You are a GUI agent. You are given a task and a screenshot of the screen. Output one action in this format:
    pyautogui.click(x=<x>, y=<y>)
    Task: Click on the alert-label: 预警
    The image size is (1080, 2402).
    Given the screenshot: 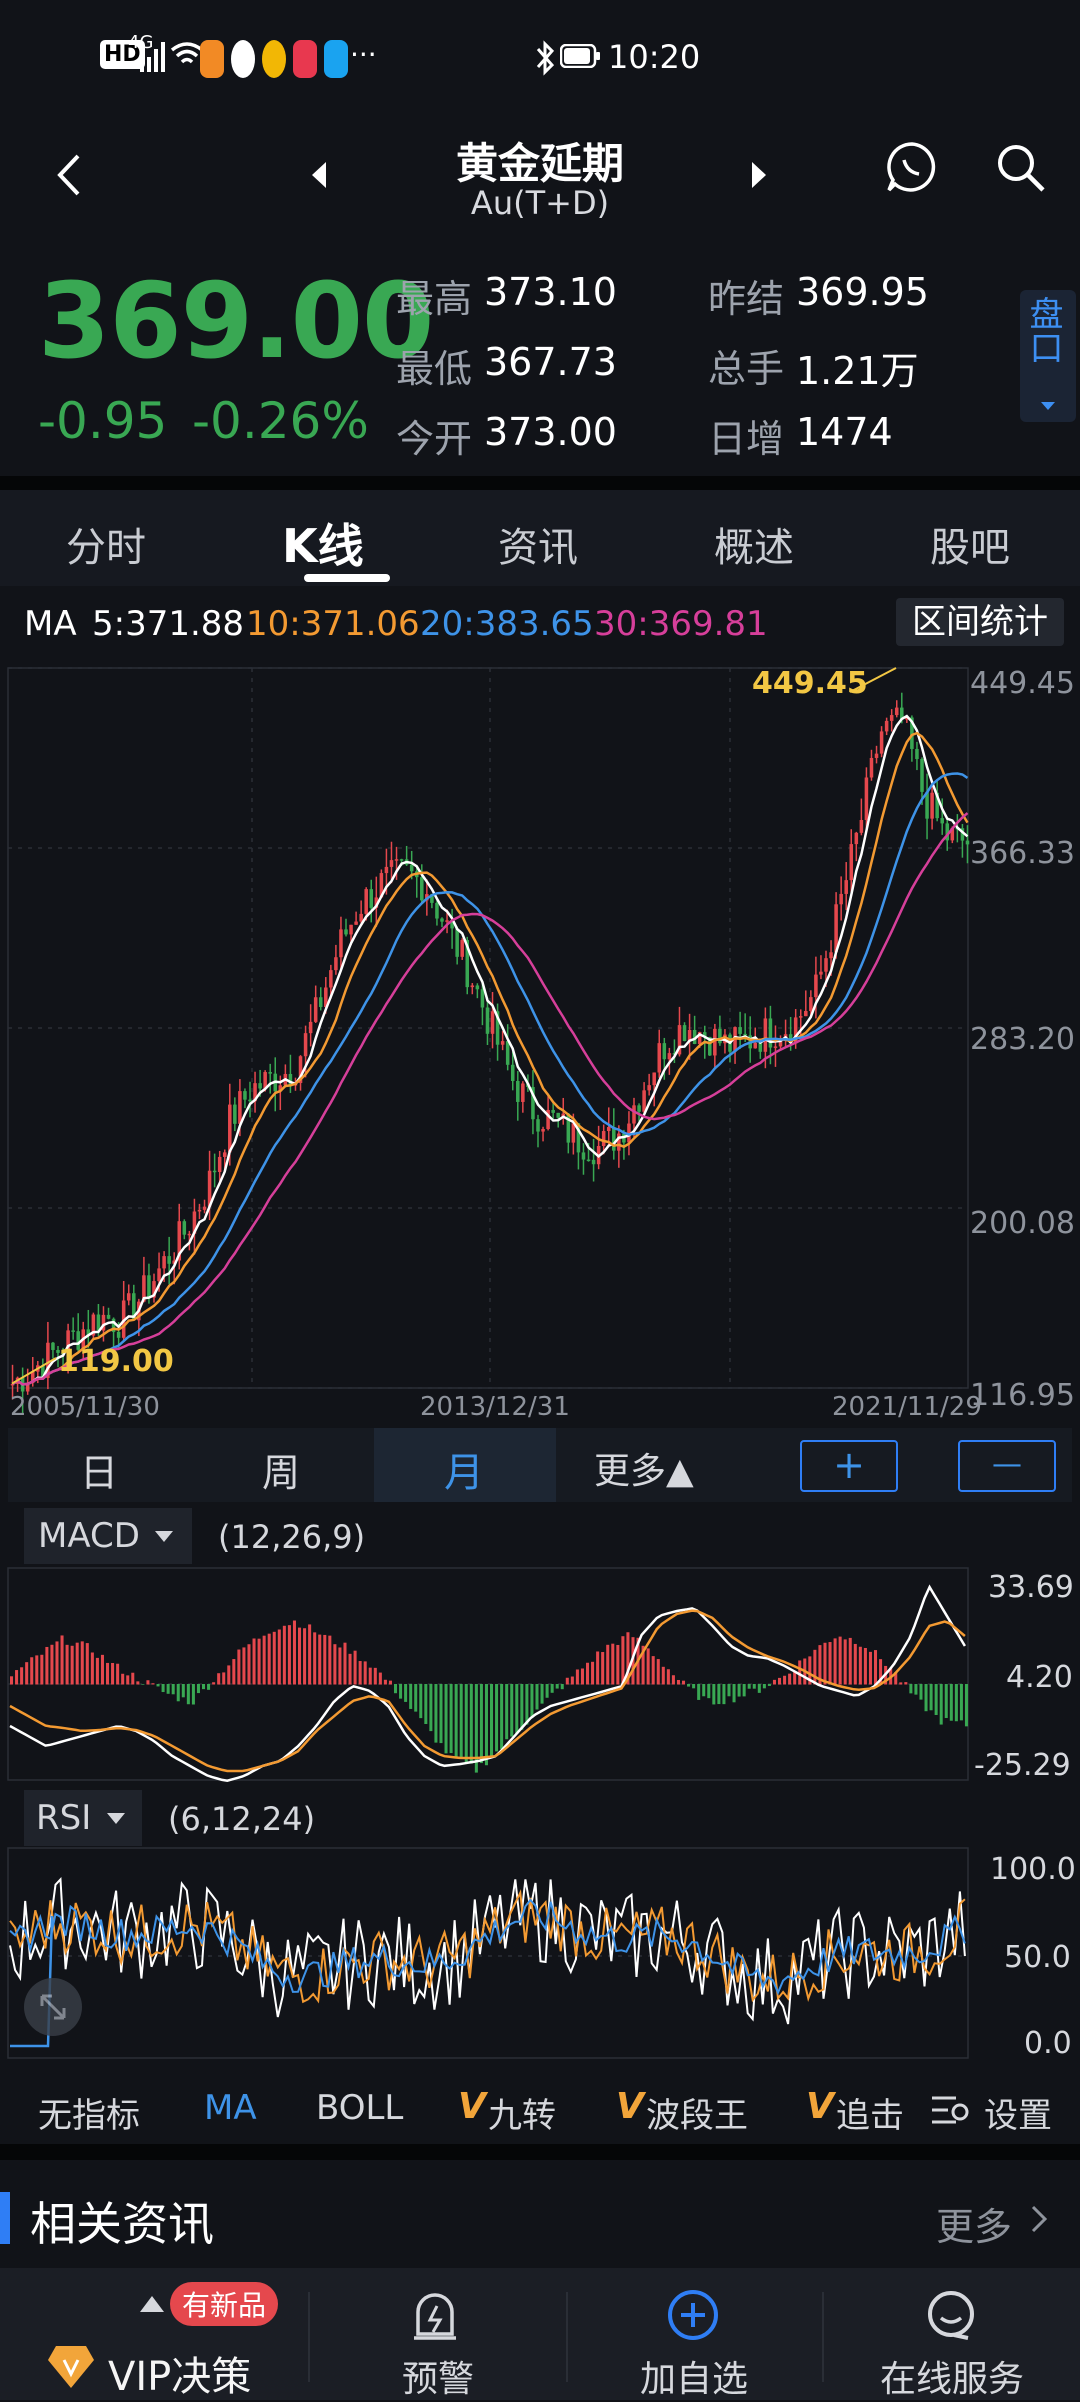 What is the action you would take?
    pyautogui.click(x=438, y=2379)
    